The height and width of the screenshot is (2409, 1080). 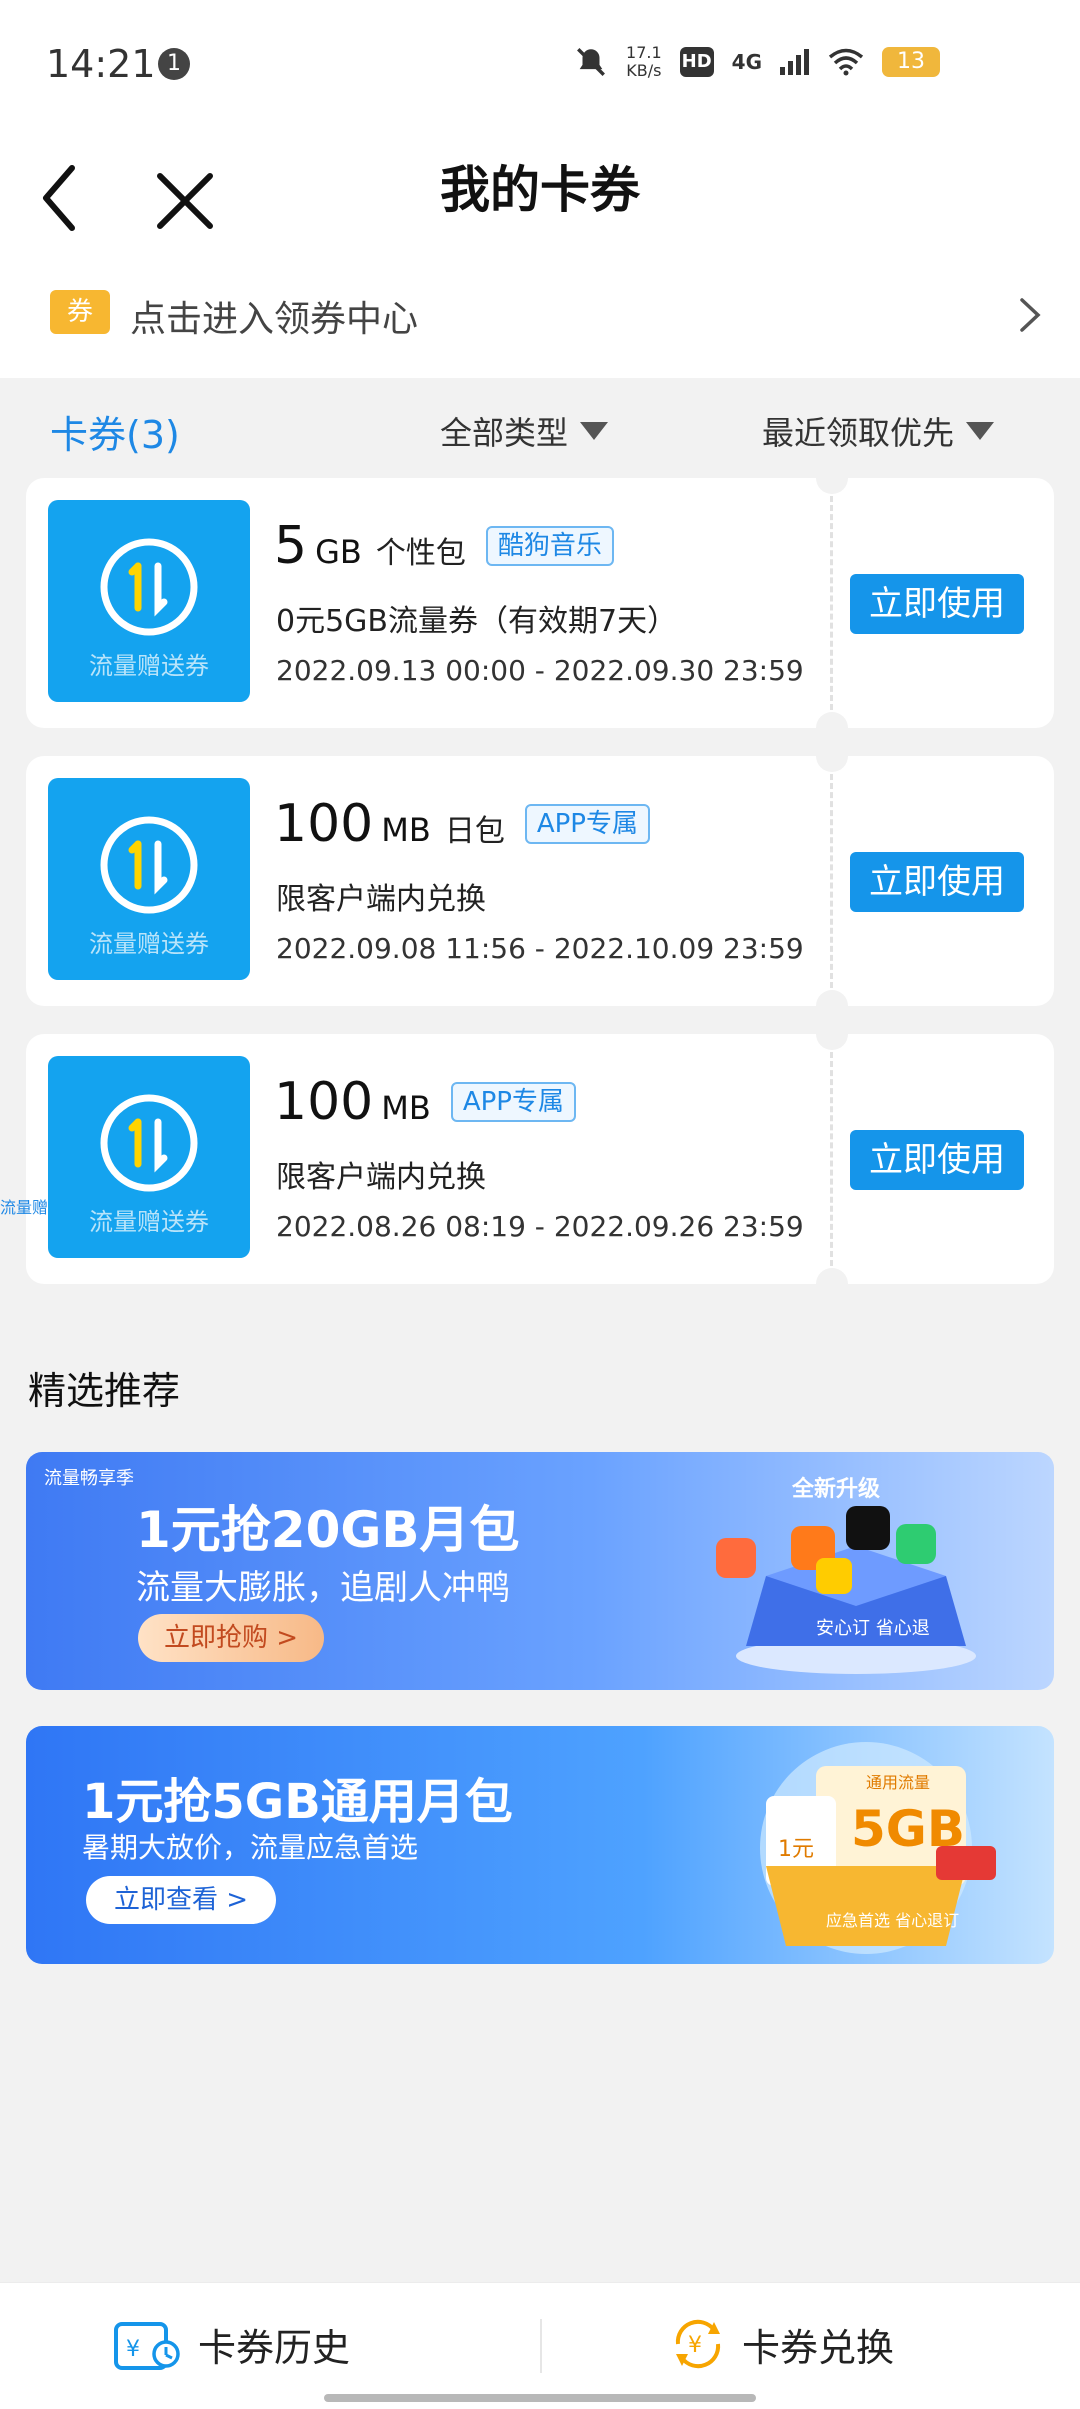 I want to click on nav-bar: 我的卡券, so click(x=540, y=190).